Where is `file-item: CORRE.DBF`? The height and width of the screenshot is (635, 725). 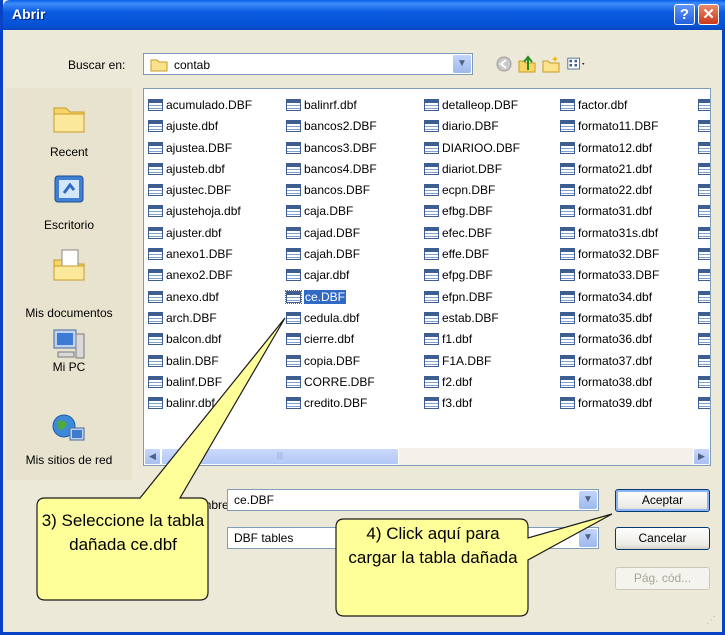 file-item: CORRE.DBF is located at coordinates (331, 384).